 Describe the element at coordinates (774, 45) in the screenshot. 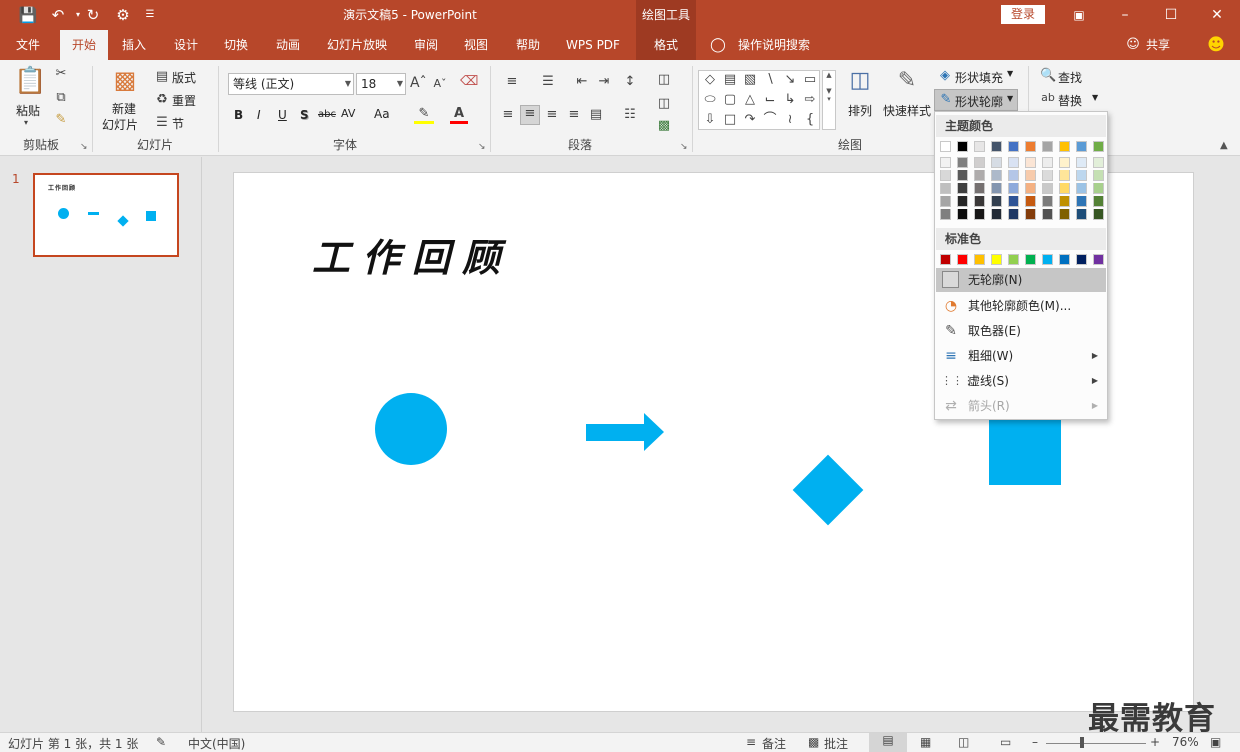

I see `tell-me-search: 操作说明搜索` at that location.